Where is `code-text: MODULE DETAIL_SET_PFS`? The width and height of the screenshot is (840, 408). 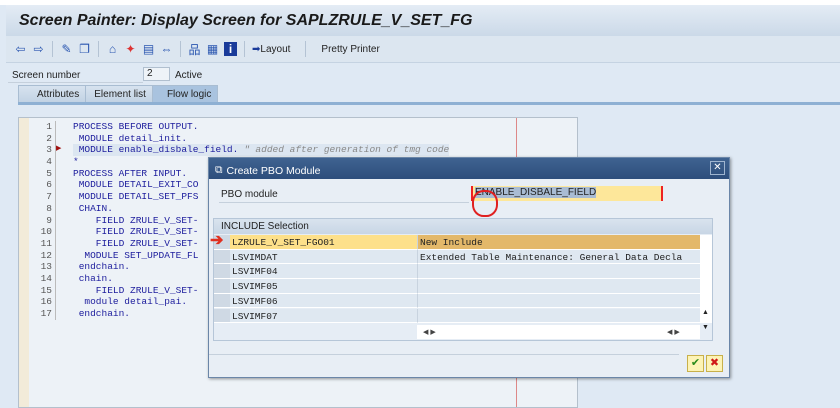
code-text: MODULE DETAIL_SET_PFS is located at coordinates (136, 197).